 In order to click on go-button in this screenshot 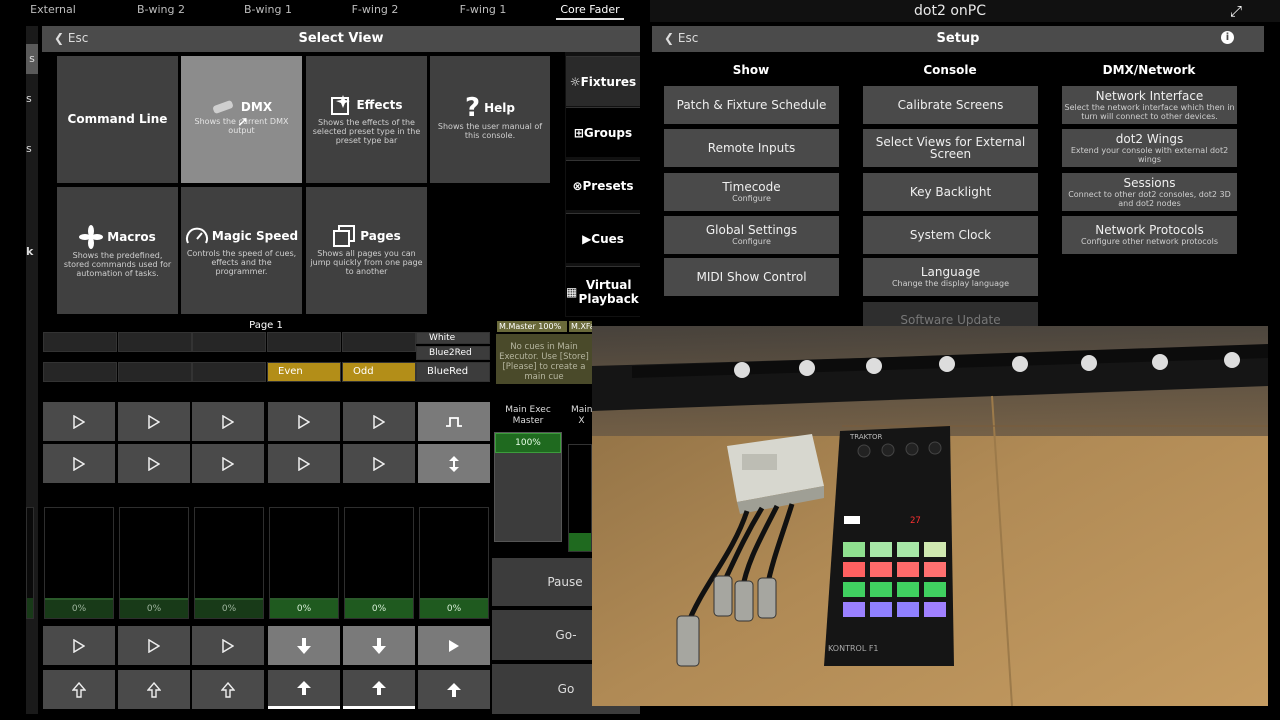, I will do `click(454, 645)`.